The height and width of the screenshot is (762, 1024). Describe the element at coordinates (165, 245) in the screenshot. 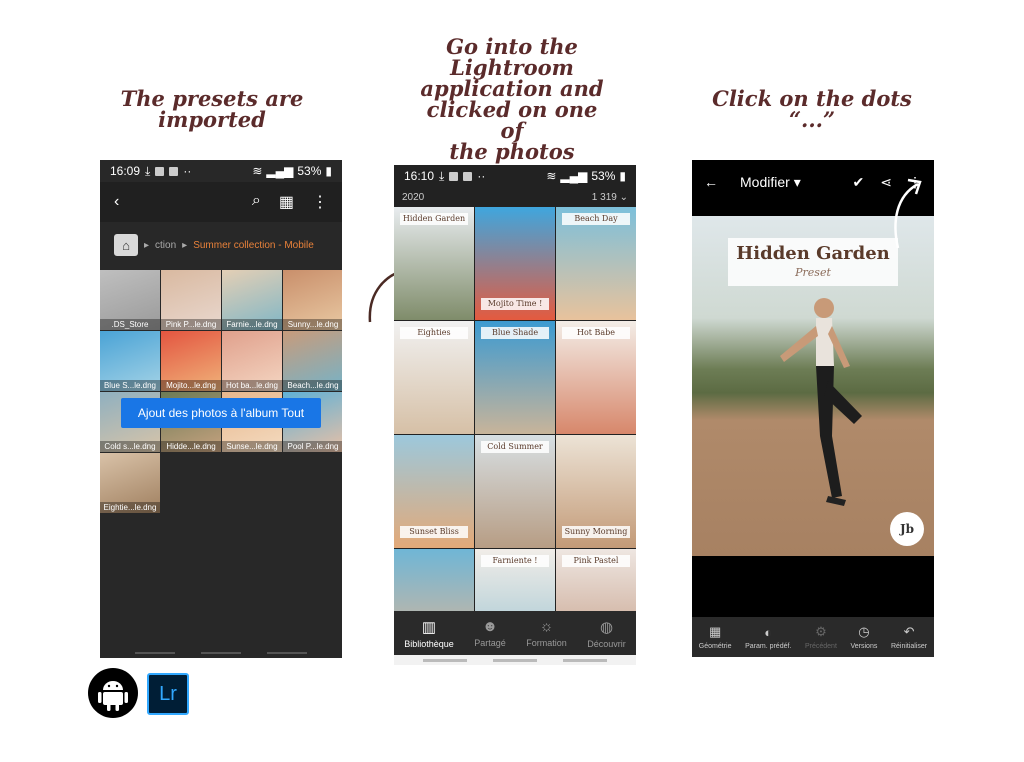

I see `breadcrumb-parent: ction` at that location.